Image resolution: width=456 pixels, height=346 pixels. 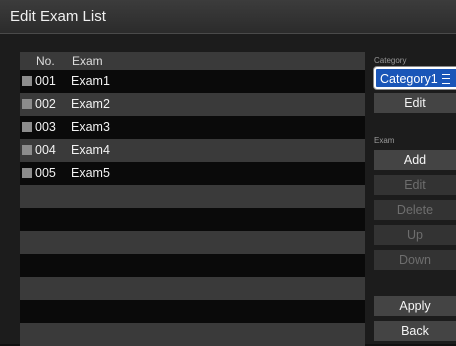 I want to click on row-exam-name: Exam2, so click(x=90, y=104).